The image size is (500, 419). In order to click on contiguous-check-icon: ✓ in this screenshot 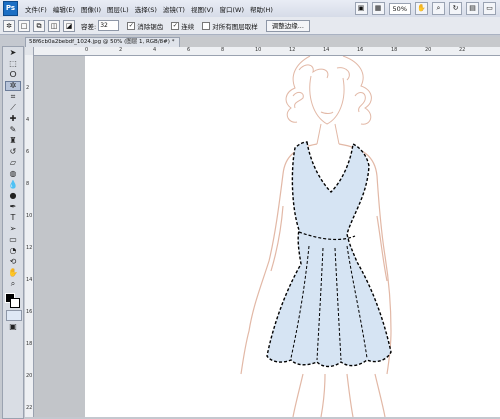, I will do `click(175, 25)`.